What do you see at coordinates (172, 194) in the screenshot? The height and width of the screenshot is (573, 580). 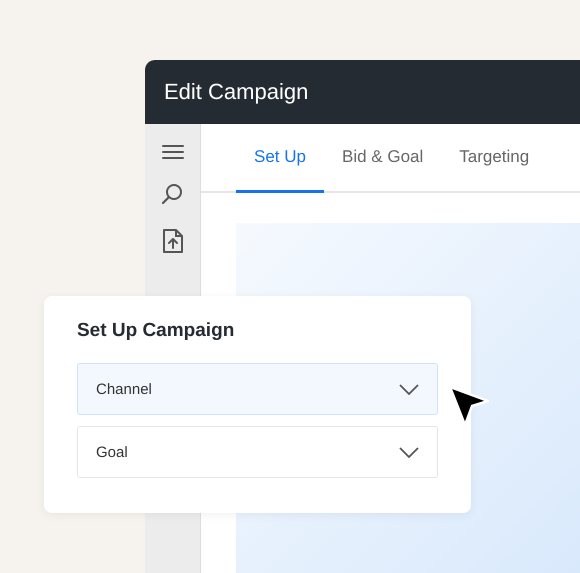 I see `search-icon` at bounding box center [172, 194].